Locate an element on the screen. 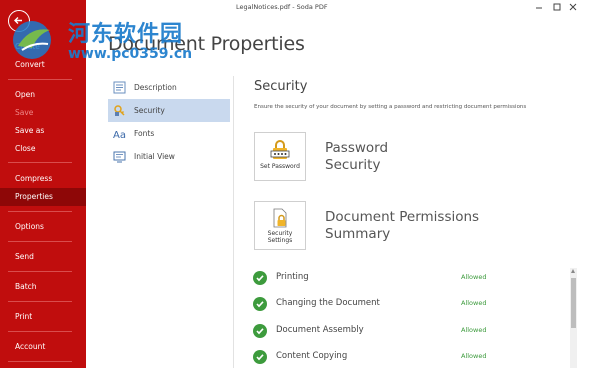 This screenshot has width=598, height=368. sidebar-item-open: Open is located at coordinates (43, 95).